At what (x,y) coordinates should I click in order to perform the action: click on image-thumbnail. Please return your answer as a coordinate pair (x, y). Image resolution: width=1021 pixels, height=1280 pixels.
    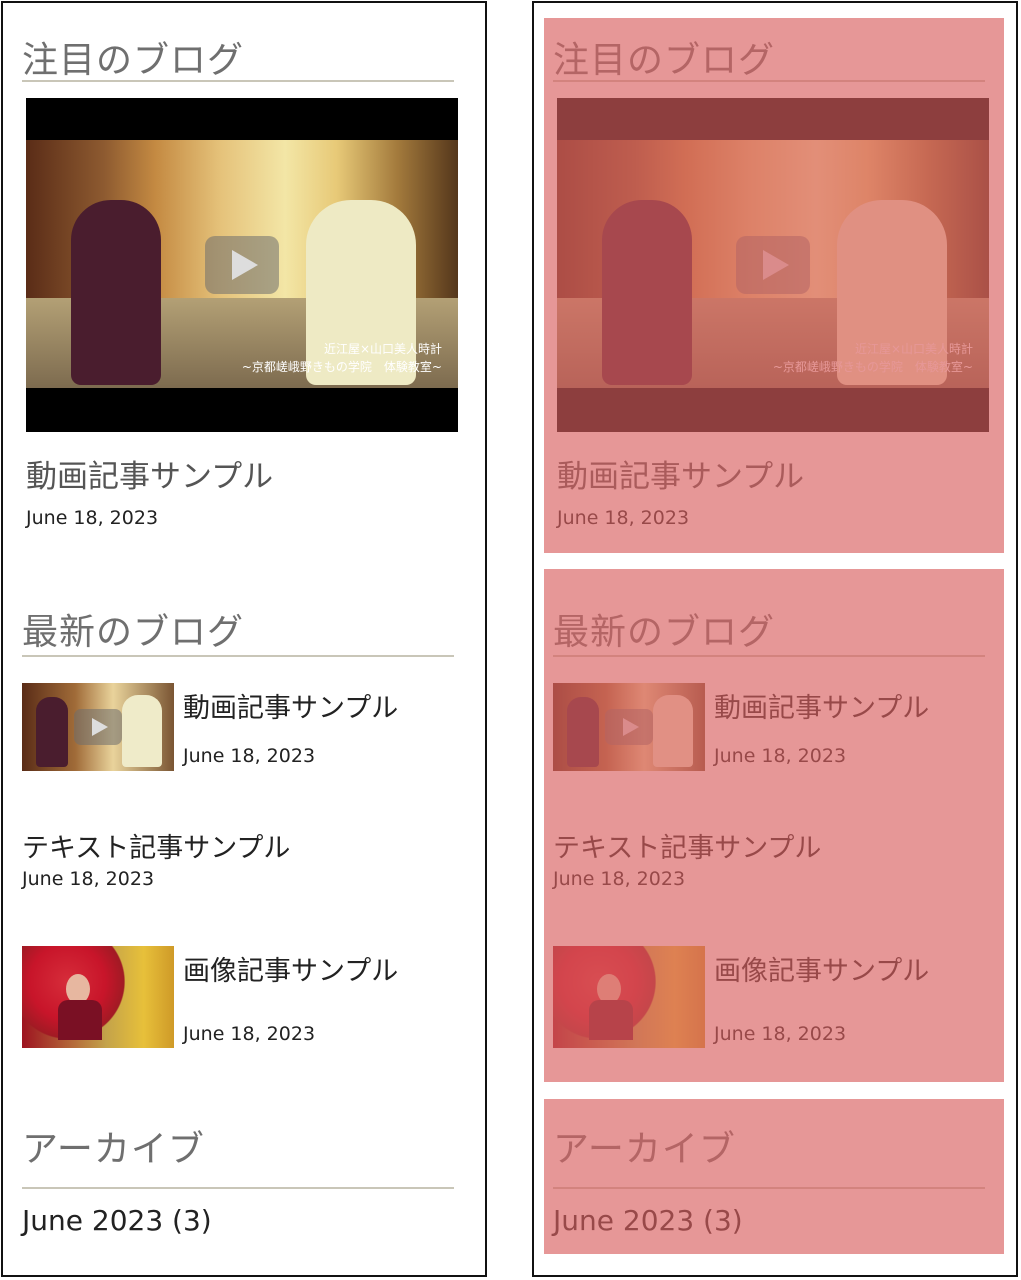
    Looking at the image, I should click on (98, 997).